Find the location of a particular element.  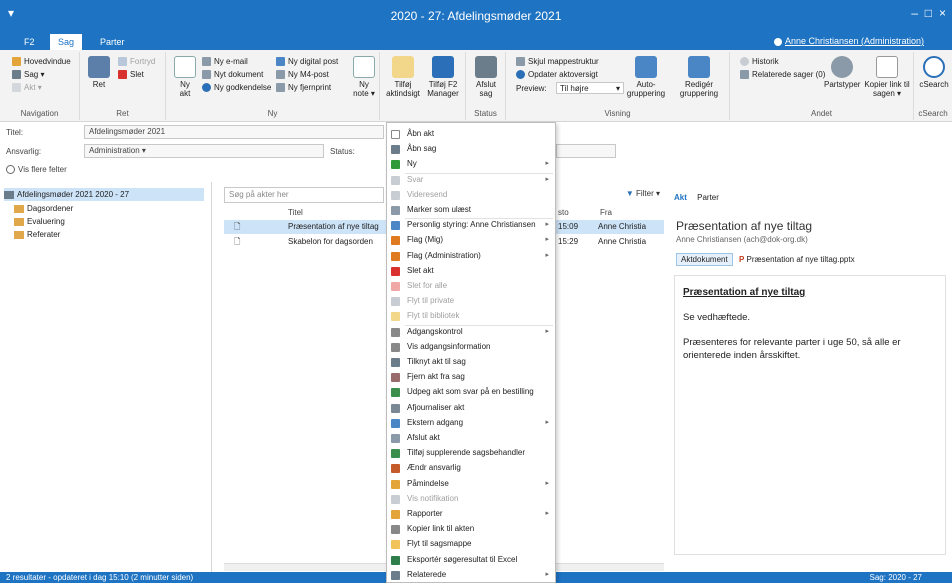

tab-parter: Parter is located at coordinates (112, 42).